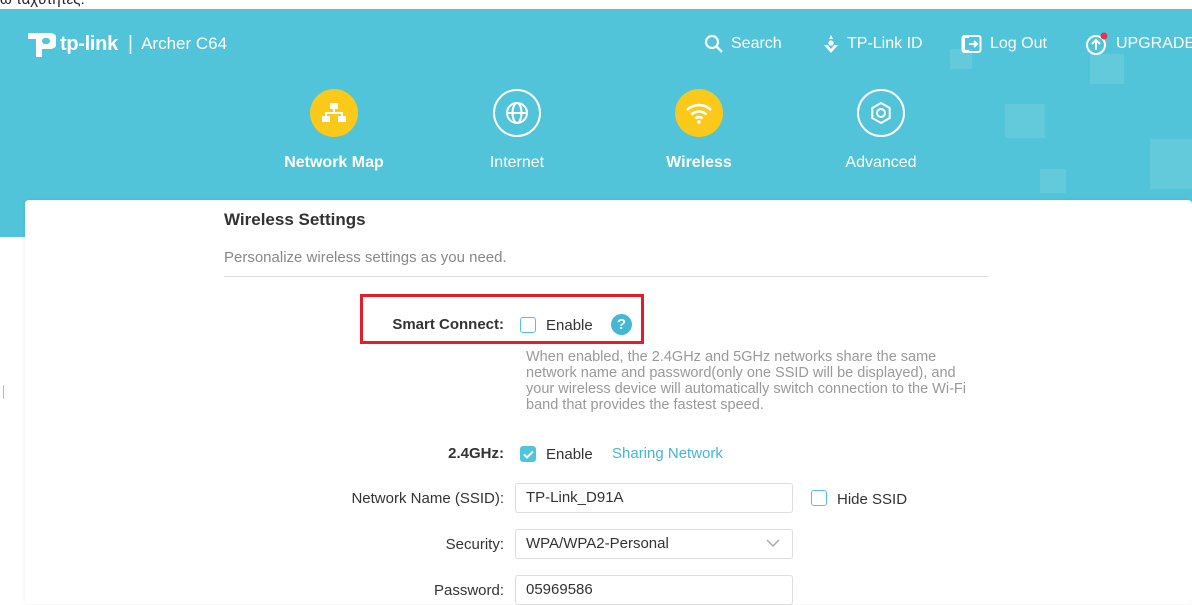 This screenshot has width=1192, height=605. What do you see at coordinates (606, 276) in the screenshot?
I see `divider` at bounding box center [606, 276].